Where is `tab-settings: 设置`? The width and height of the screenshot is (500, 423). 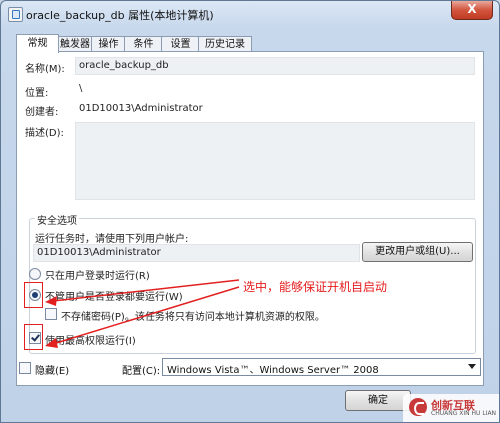
tab-settings: 设置 is located at coordinates (180, 44).